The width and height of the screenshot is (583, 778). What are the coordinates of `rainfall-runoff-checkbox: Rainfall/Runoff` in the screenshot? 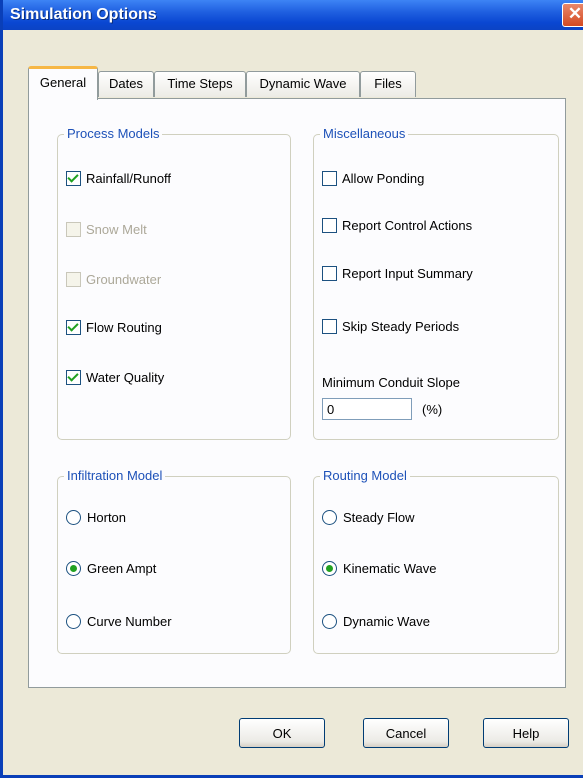 It's located at (118, 180).